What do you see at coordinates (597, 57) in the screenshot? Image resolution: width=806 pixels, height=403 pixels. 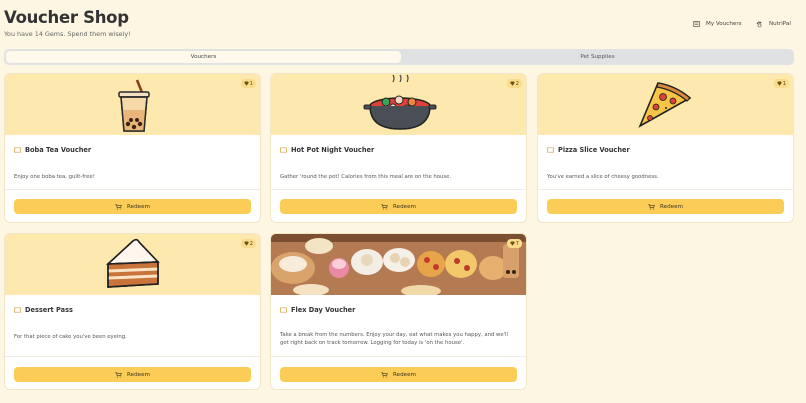 I see `tab-pet-supplies: Pet Supplies` at bounding box center [597, 57].